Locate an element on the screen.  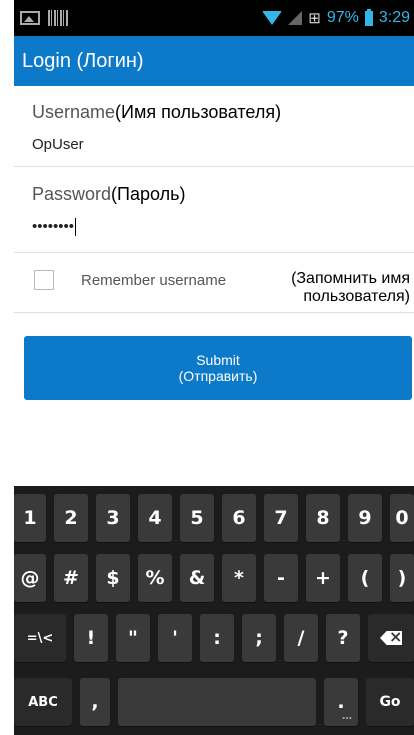
battery-icon is located at coordinates (368, 17).